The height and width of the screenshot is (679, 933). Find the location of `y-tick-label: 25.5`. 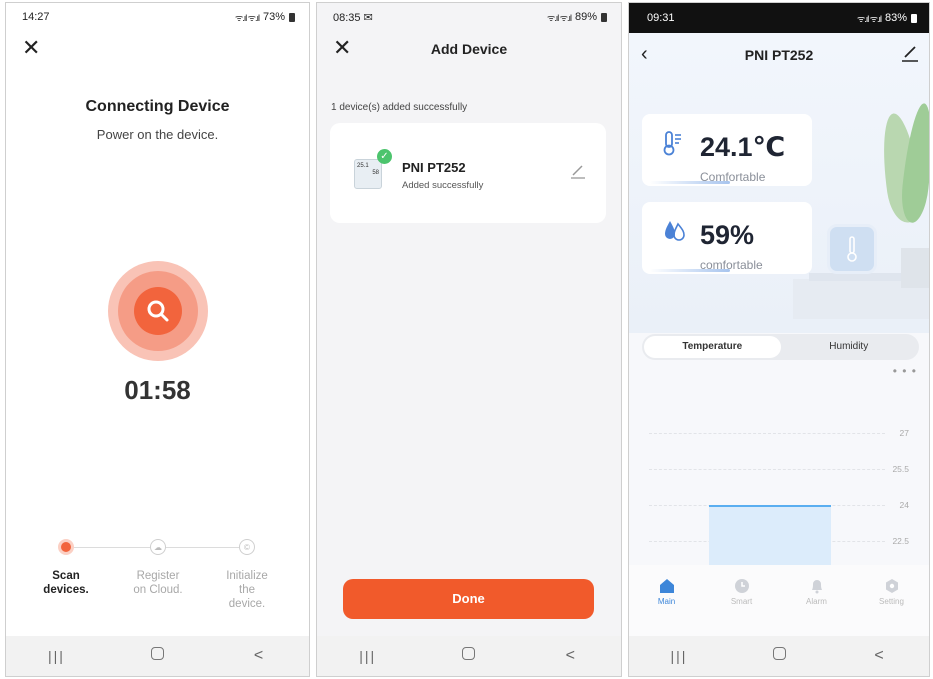

y-tick-label: 25.5 is located at coordinates (900, 469).